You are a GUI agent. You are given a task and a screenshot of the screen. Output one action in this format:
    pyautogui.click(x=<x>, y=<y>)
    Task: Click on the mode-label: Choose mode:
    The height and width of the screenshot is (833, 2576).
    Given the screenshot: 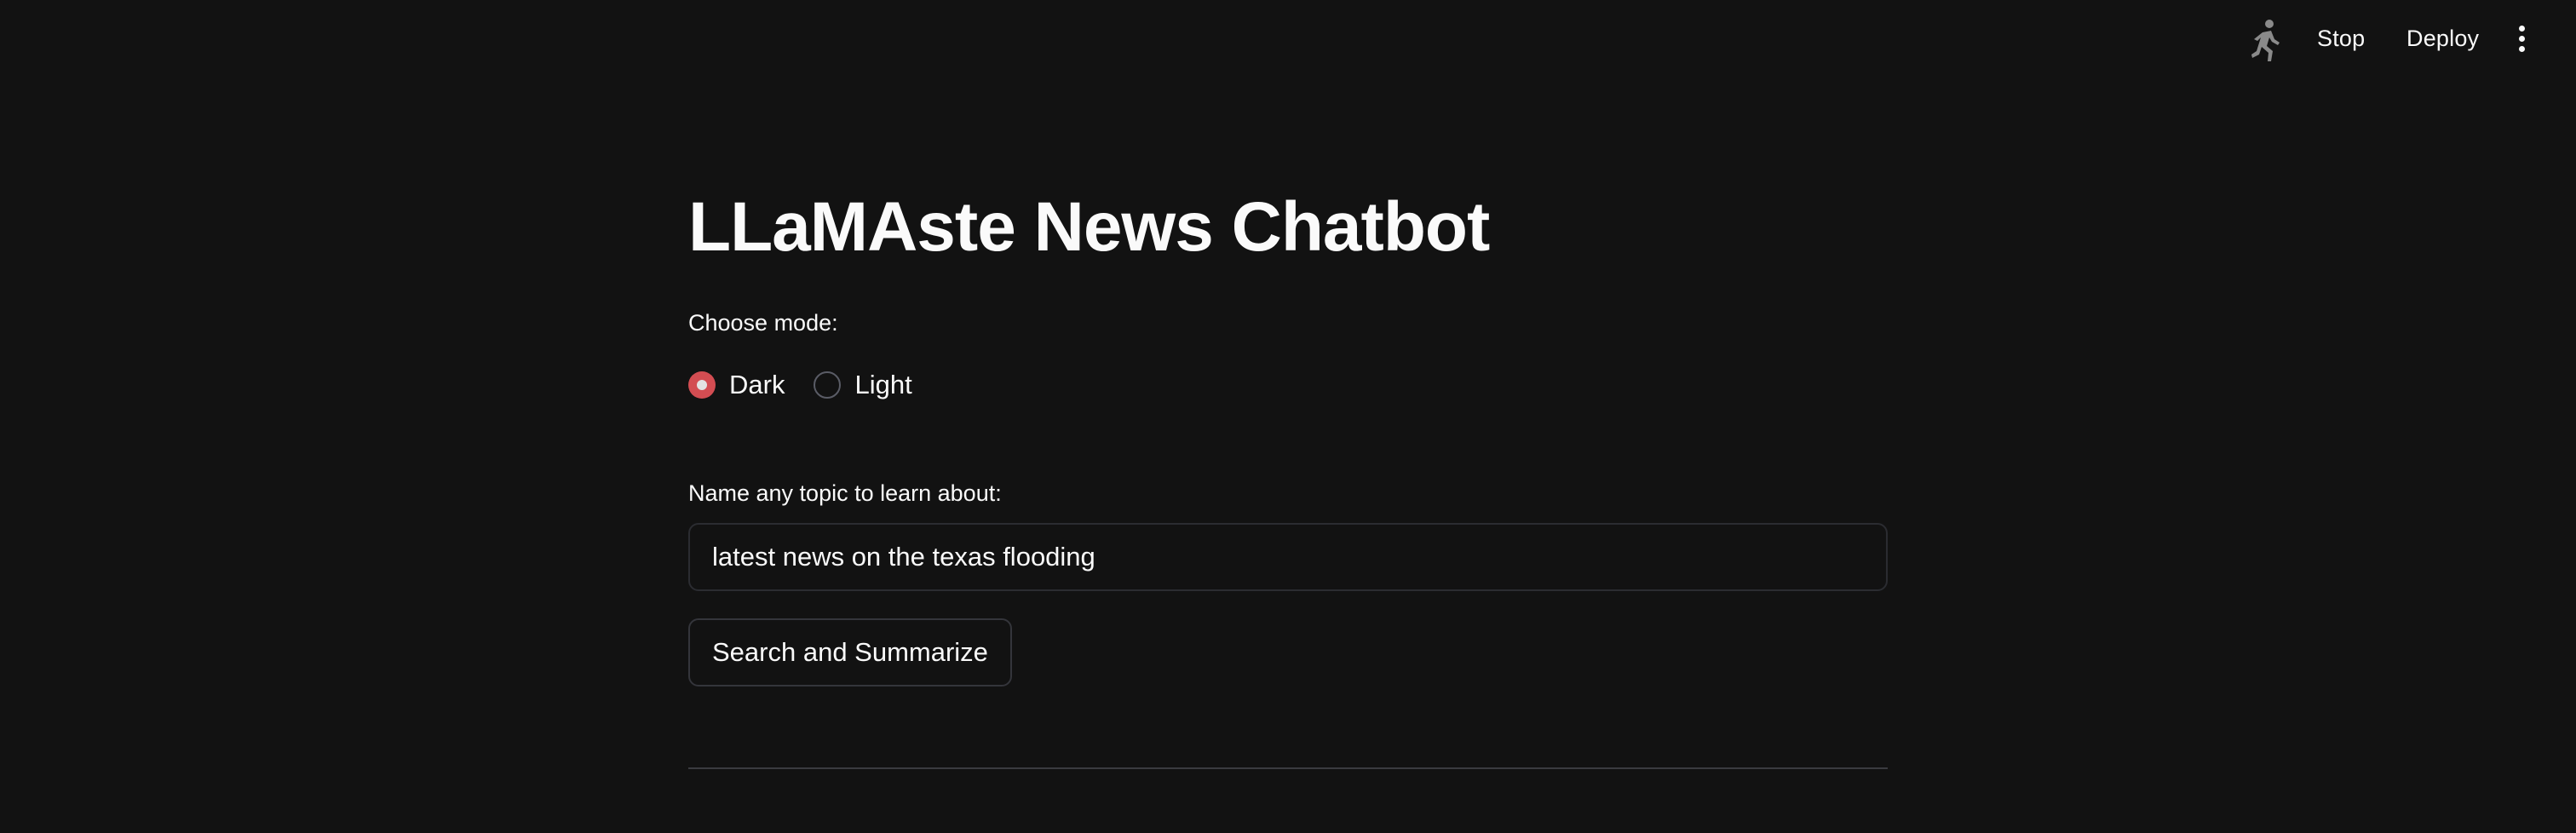 What is the action you would take?
    pyautogui.click(x=763, y=323)
    